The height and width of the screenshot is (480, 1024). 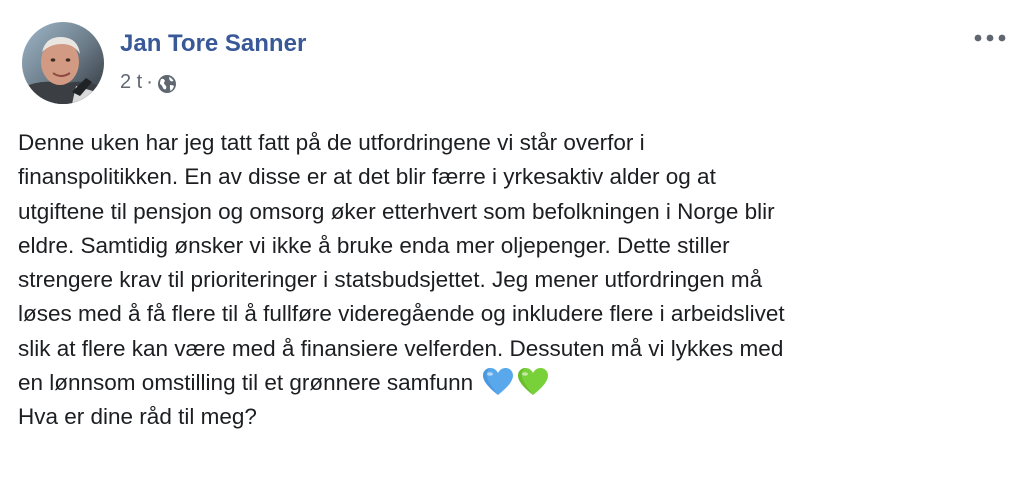 I want to click on avatar-photo, so click(x=63, y=63).